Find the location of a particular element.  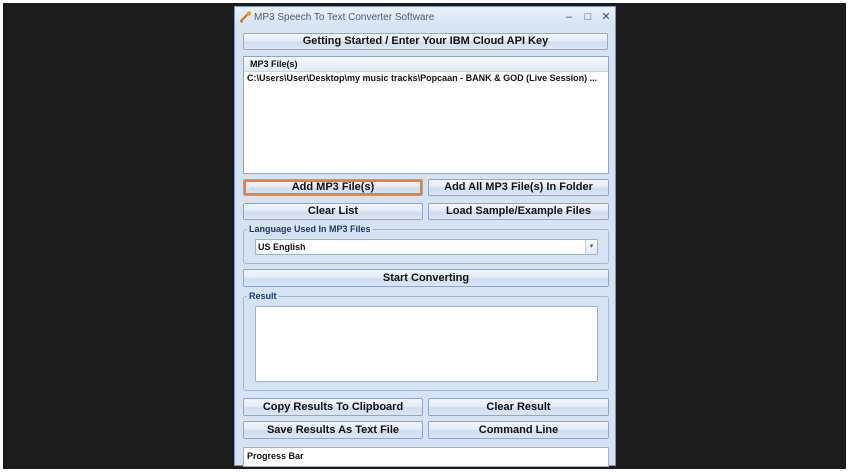

minimize-button: – is located at coordinates (569, 17).